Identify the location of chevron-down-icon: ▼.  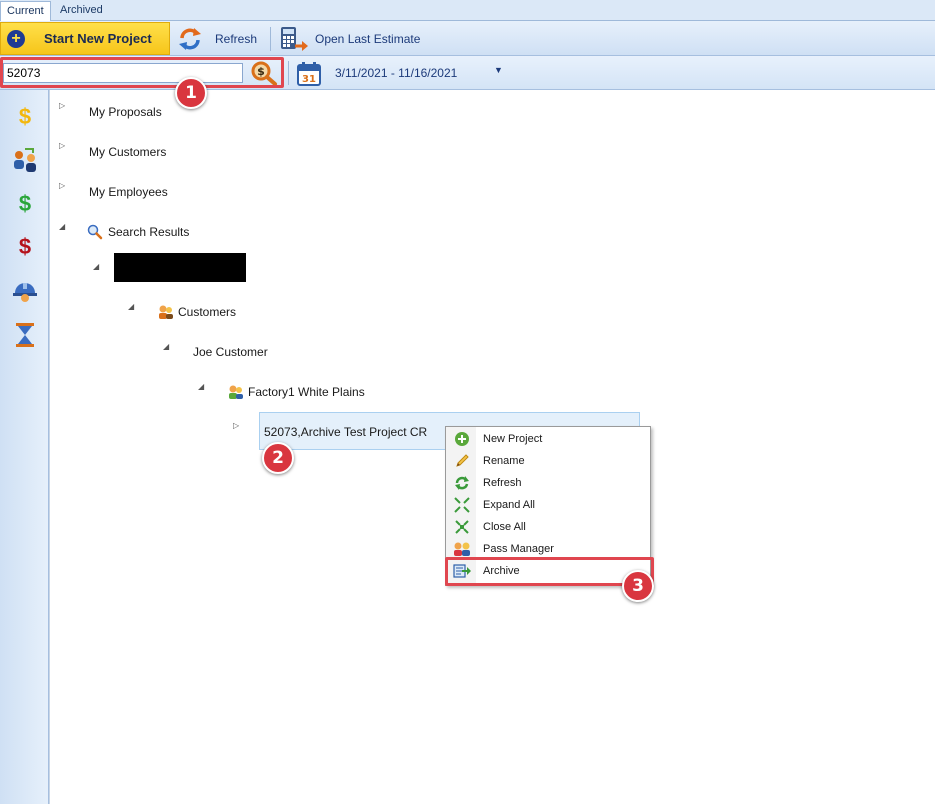
(498, 70).